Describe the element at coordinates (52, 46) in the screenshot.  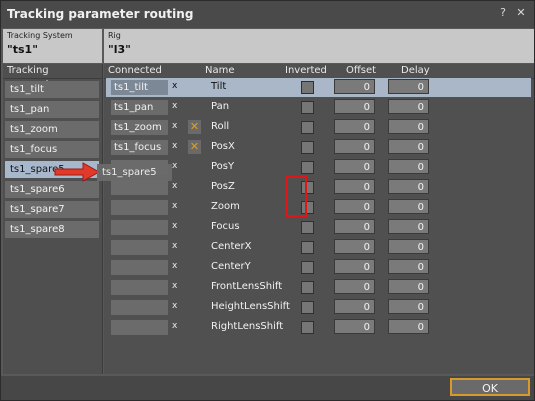
I see `tracking-system-header: Tracking System "ts1"` at that location.